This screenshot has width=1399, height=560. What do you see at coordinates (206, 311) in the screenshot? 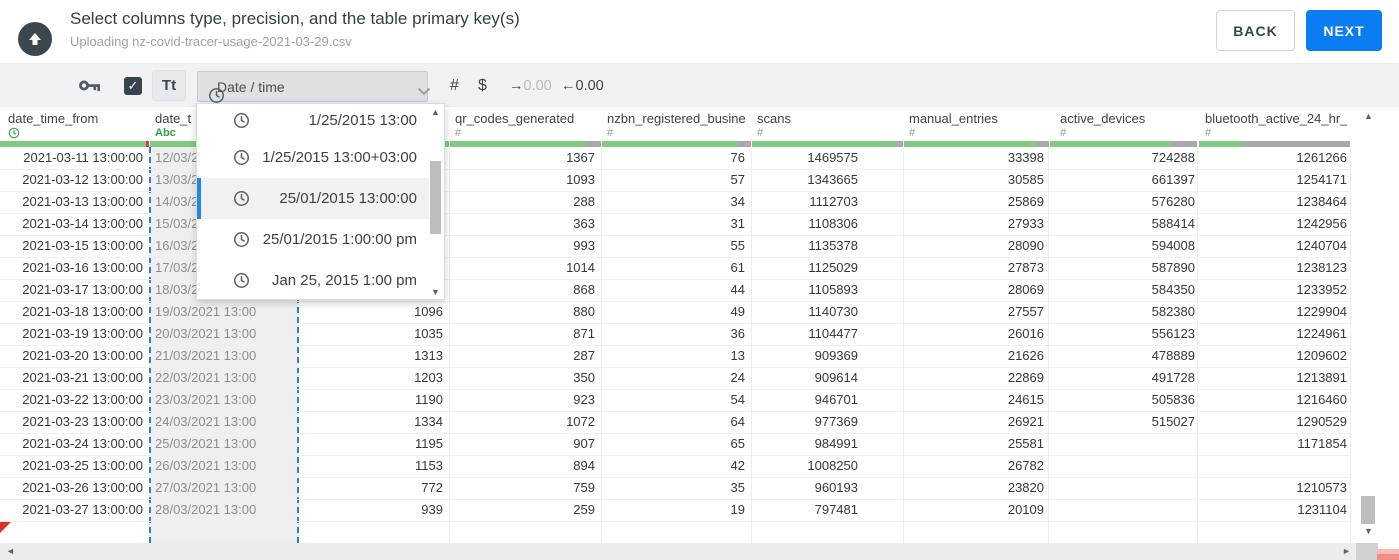
I see `table-cell: 19/03/2021 13:00` at bounding box center [206, 311].